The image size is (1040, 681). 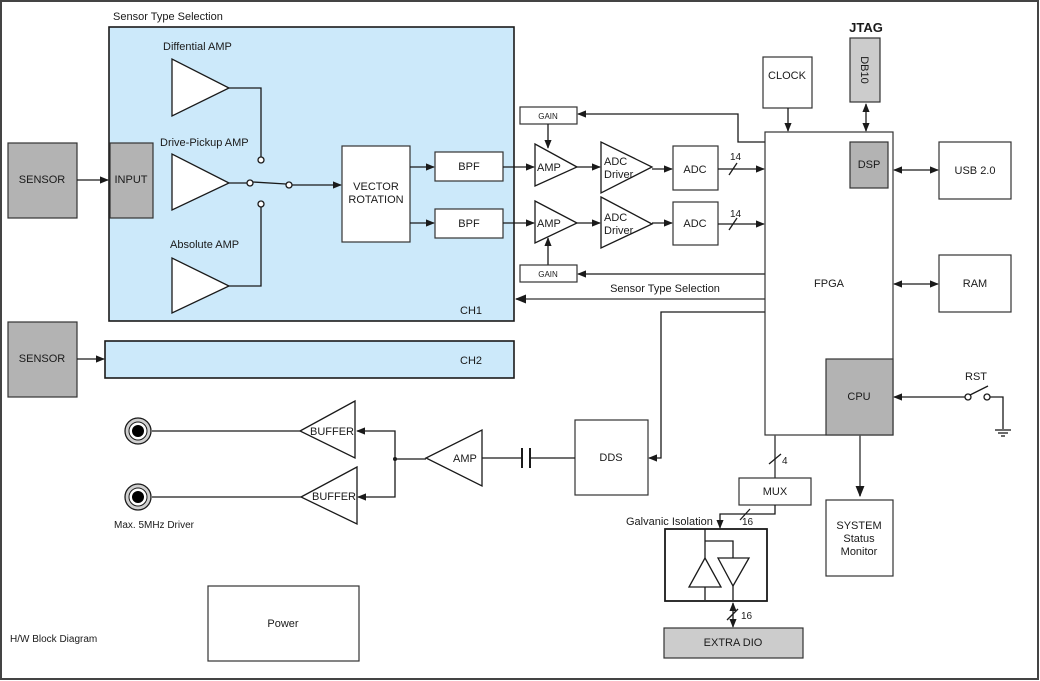 I want to click on amp-2-label: AMP, so click(x=549, y=224).